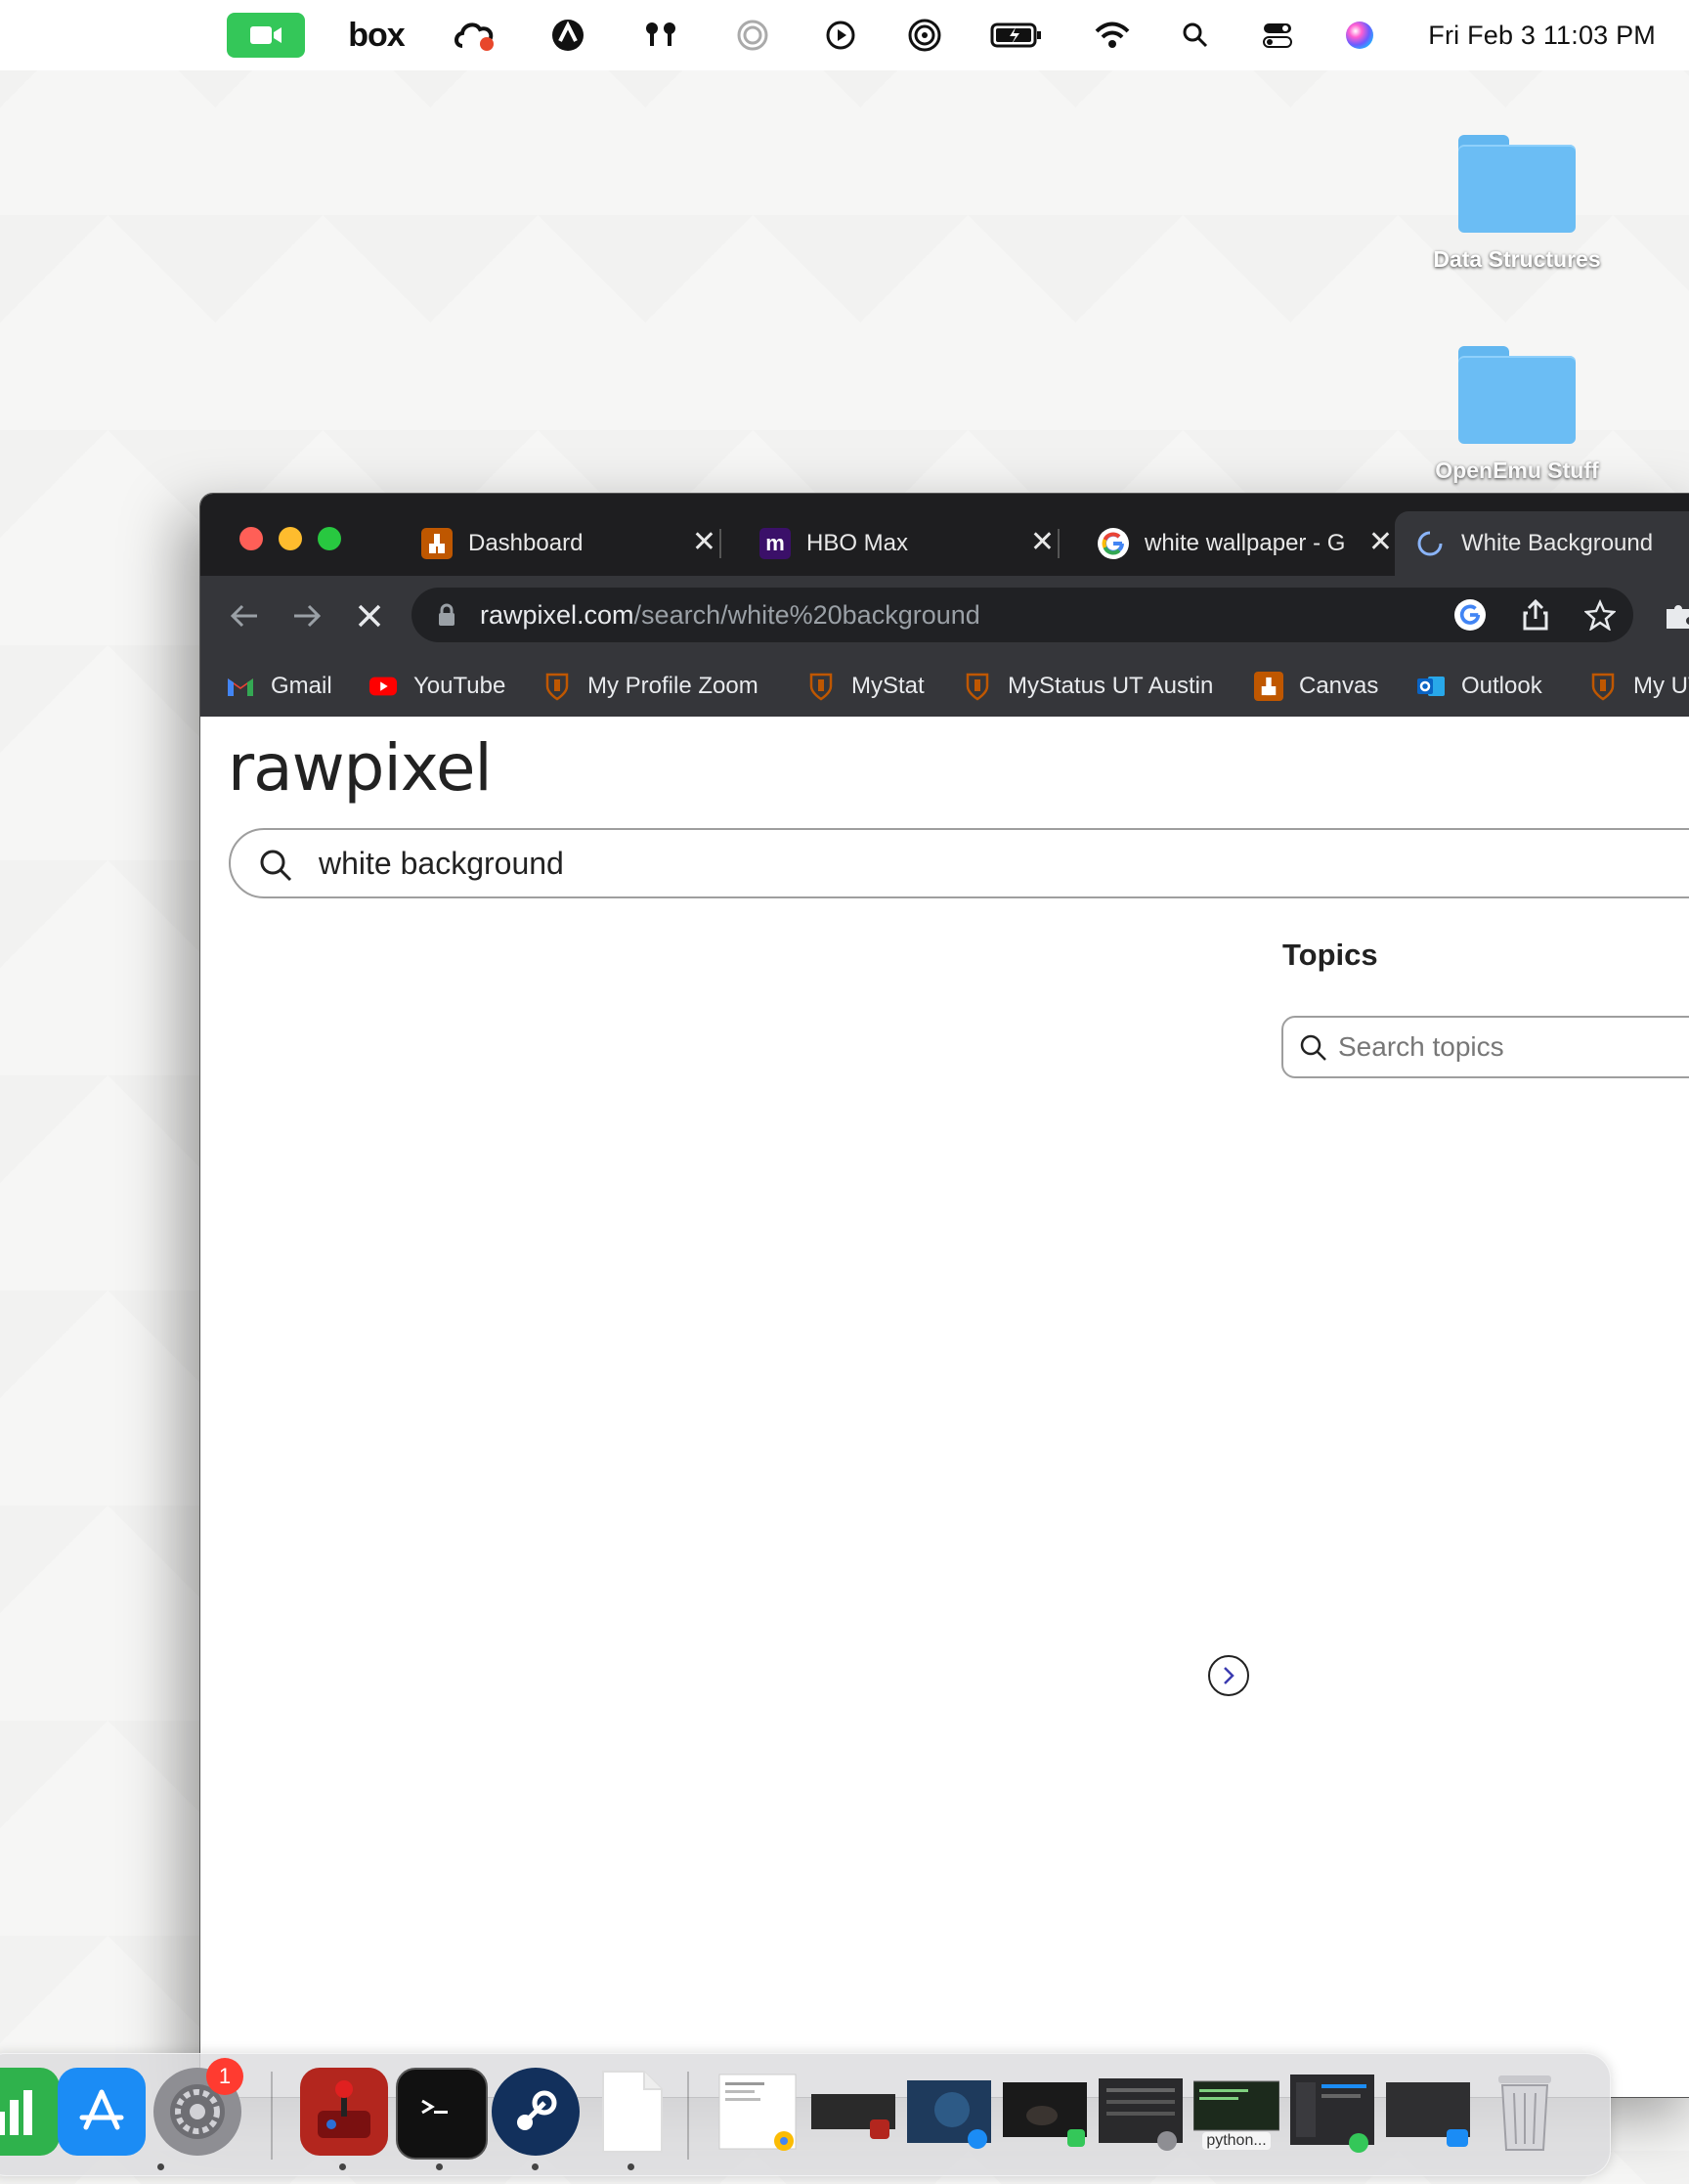  Describe the element at coordinates (853, 2114) in the screenshot. I see `window-thumbnail-game` at that location.